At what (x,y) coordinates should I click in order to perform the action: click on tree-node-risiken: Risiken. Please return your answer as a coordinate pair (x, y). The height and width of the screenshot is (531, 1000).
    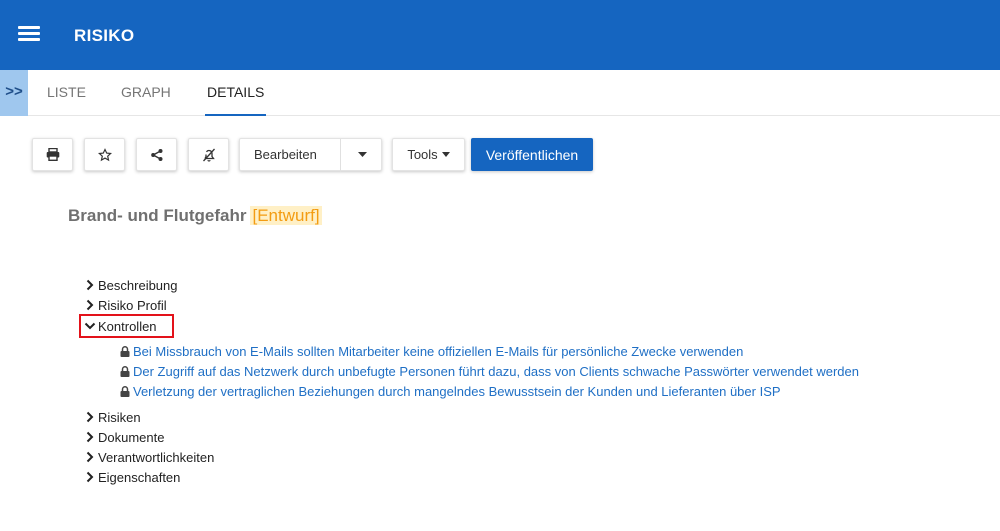
    Looking at the image, I should click on (112, 417).